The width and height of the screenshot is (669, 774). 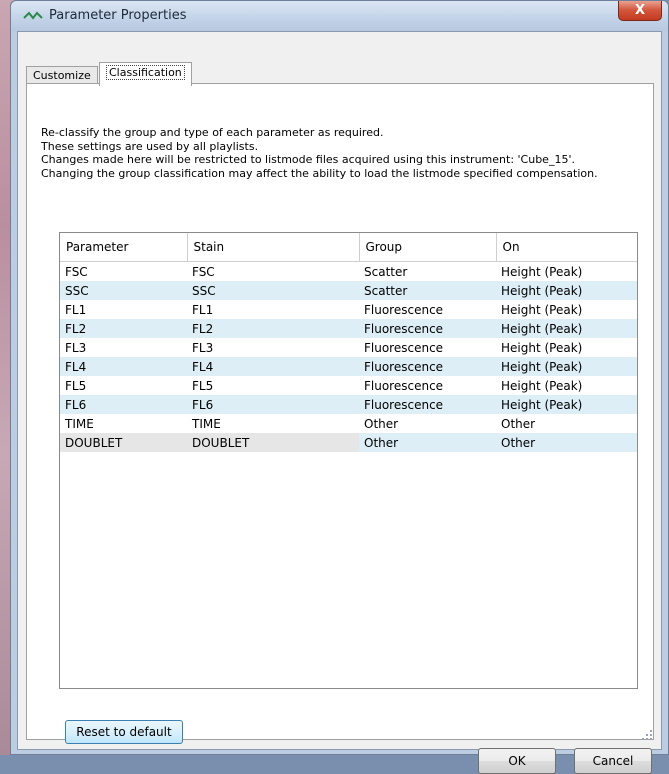 What do you see at coordinates (273, 309) in the screenshot?
I see `cell-stain: FL1` at bounding box center [273, 309].